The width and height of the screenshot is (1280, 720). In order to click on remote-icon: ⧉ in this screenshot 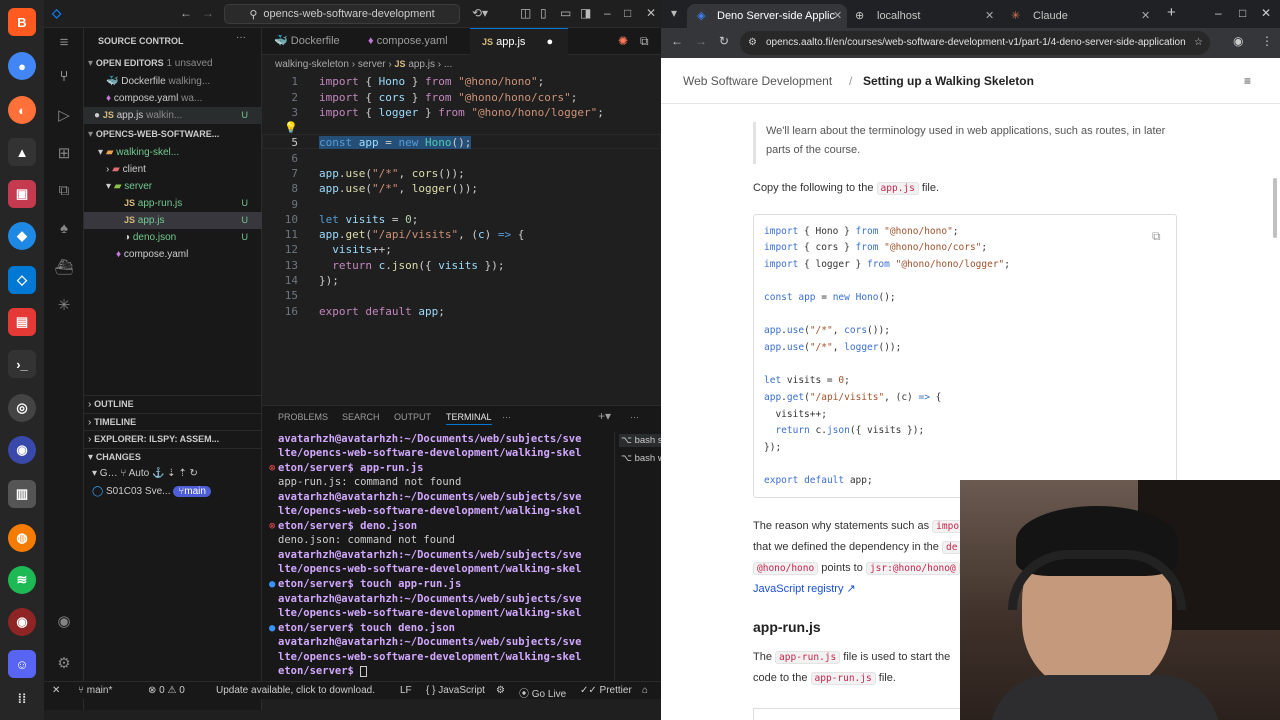, I will do `click(64, 192)`.